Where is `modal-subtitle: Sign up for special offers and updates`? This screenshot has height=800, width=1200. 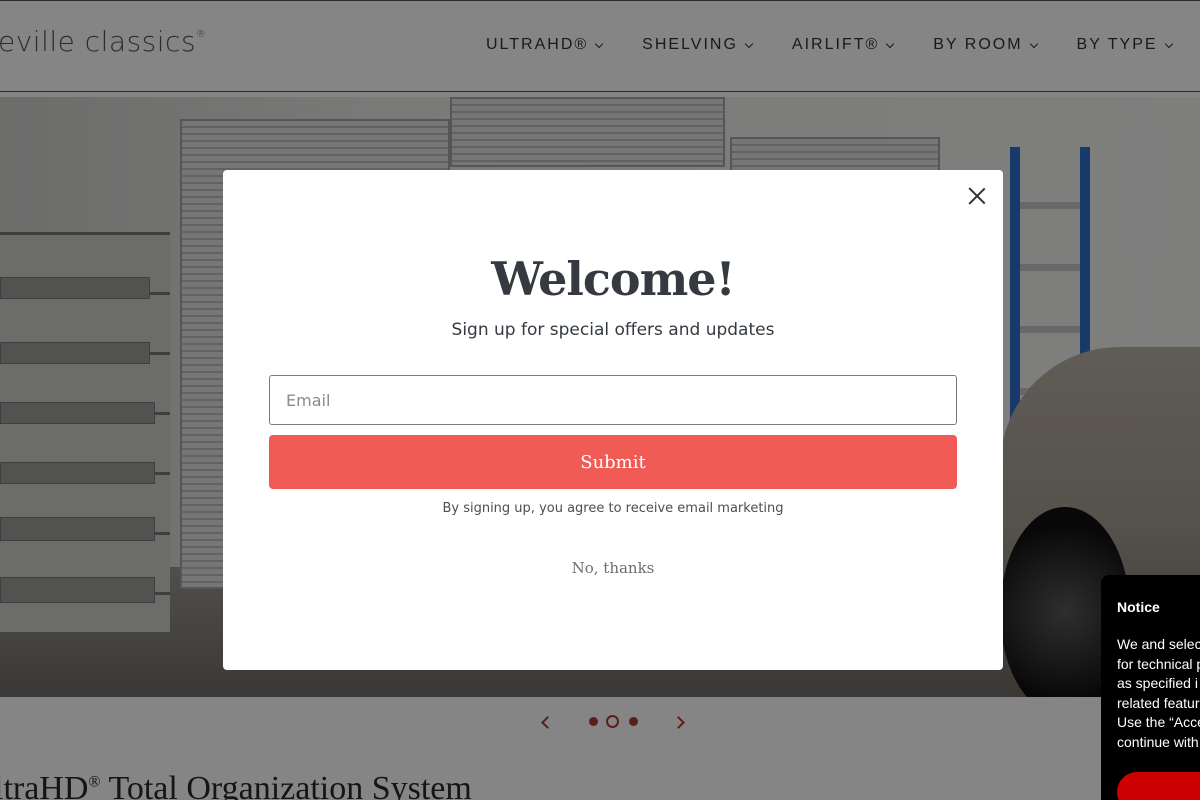
modal-subtitle: Sign up for special offers and updates is located at coordinates (613, 330).